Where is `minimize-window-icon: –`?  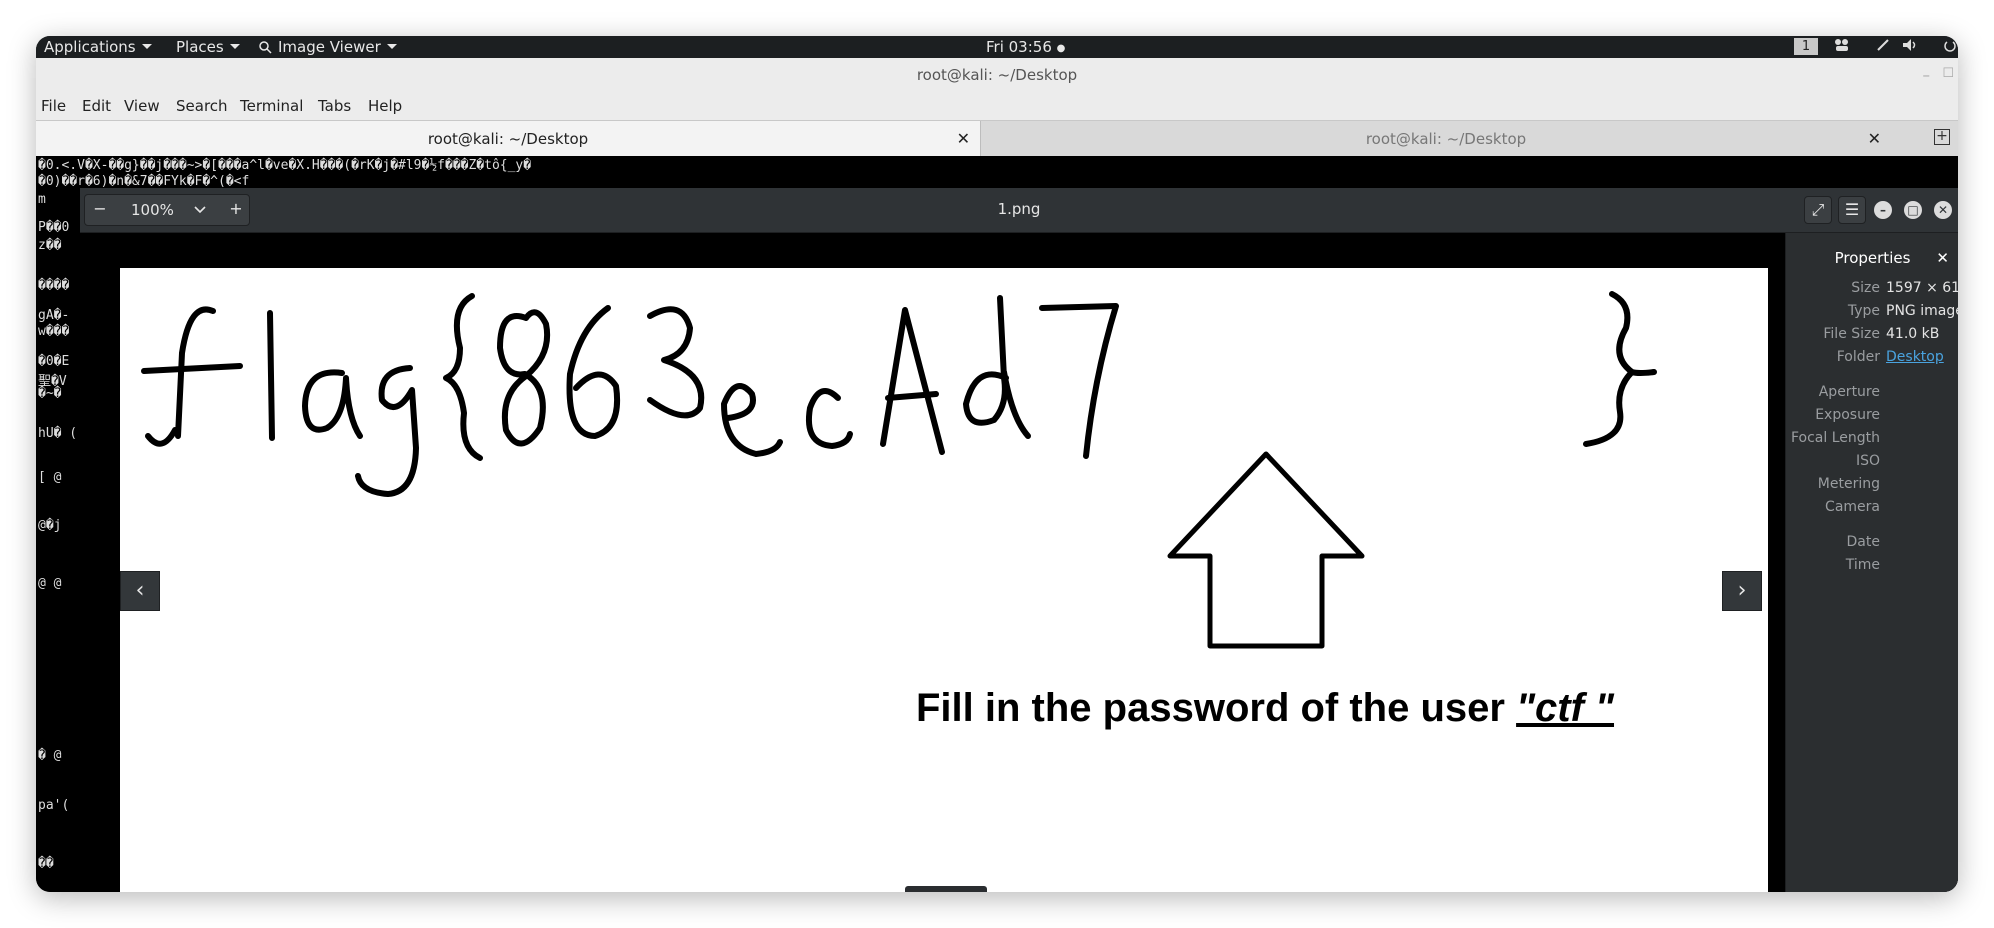
minimize-window-icon: – is located at coordinates (1883, 210).